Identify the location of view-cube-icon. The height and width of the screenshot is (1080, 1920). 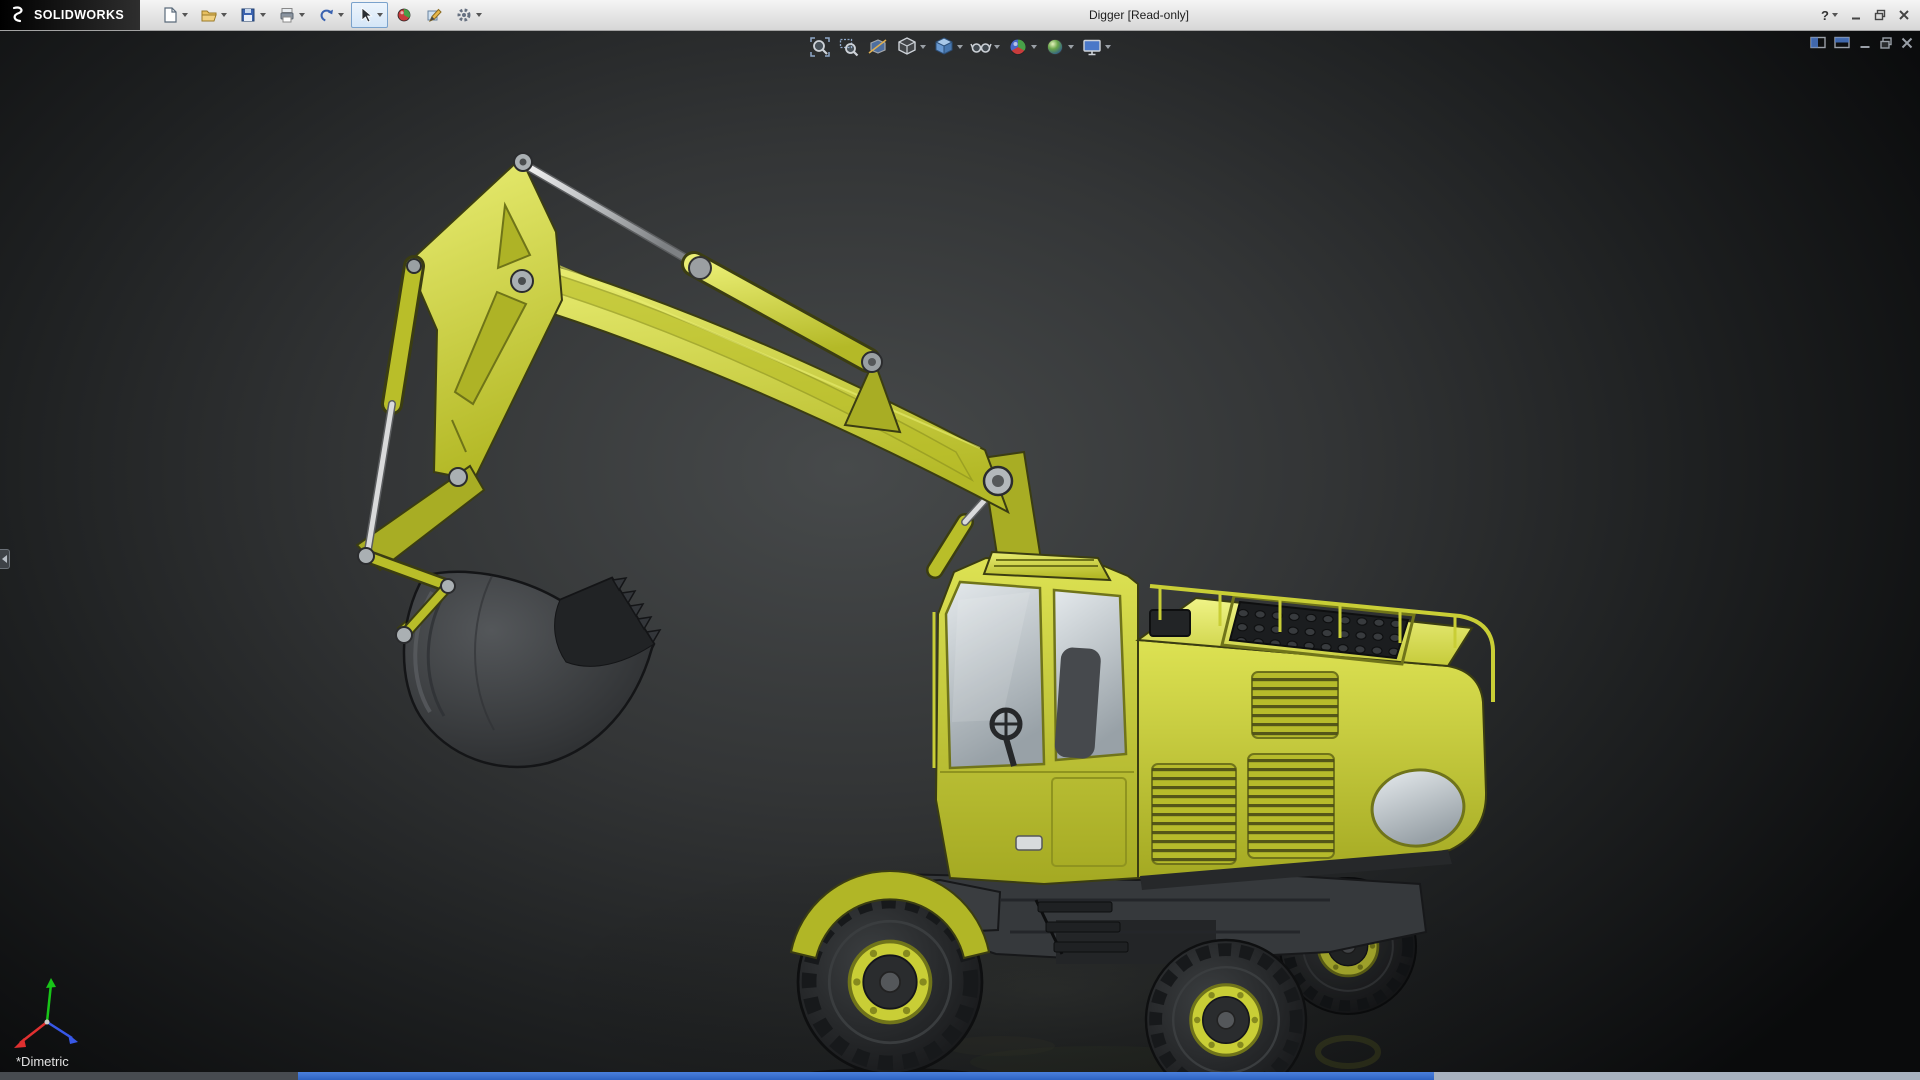
(907, 46).